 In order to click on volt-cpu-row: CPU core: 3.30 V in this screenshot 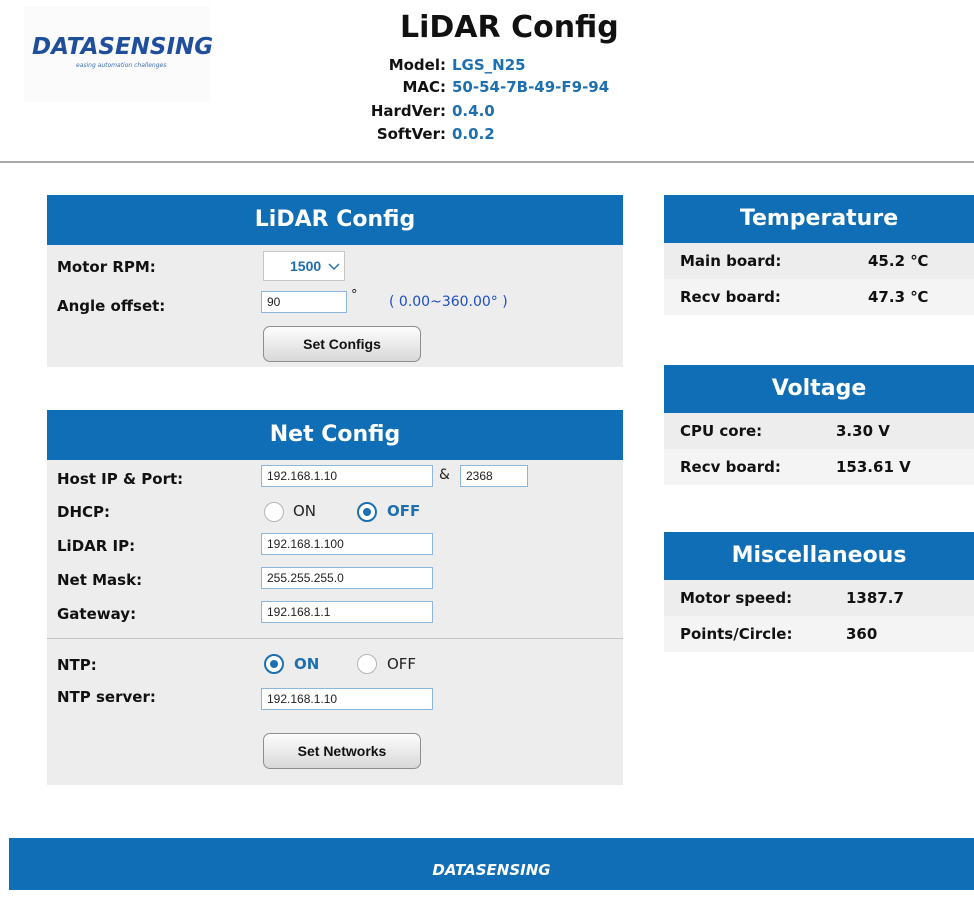, I will do `click(819, 431)`.